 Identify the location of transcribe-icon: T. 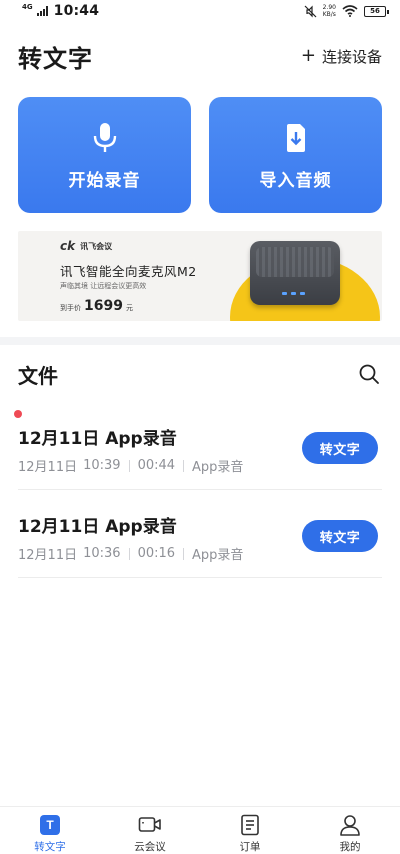
(50, 825).